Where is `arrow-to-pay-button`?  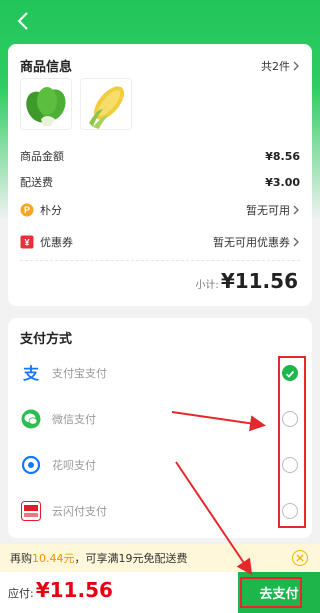
arrow-to-pay-button is located at coordinates (214, 518).